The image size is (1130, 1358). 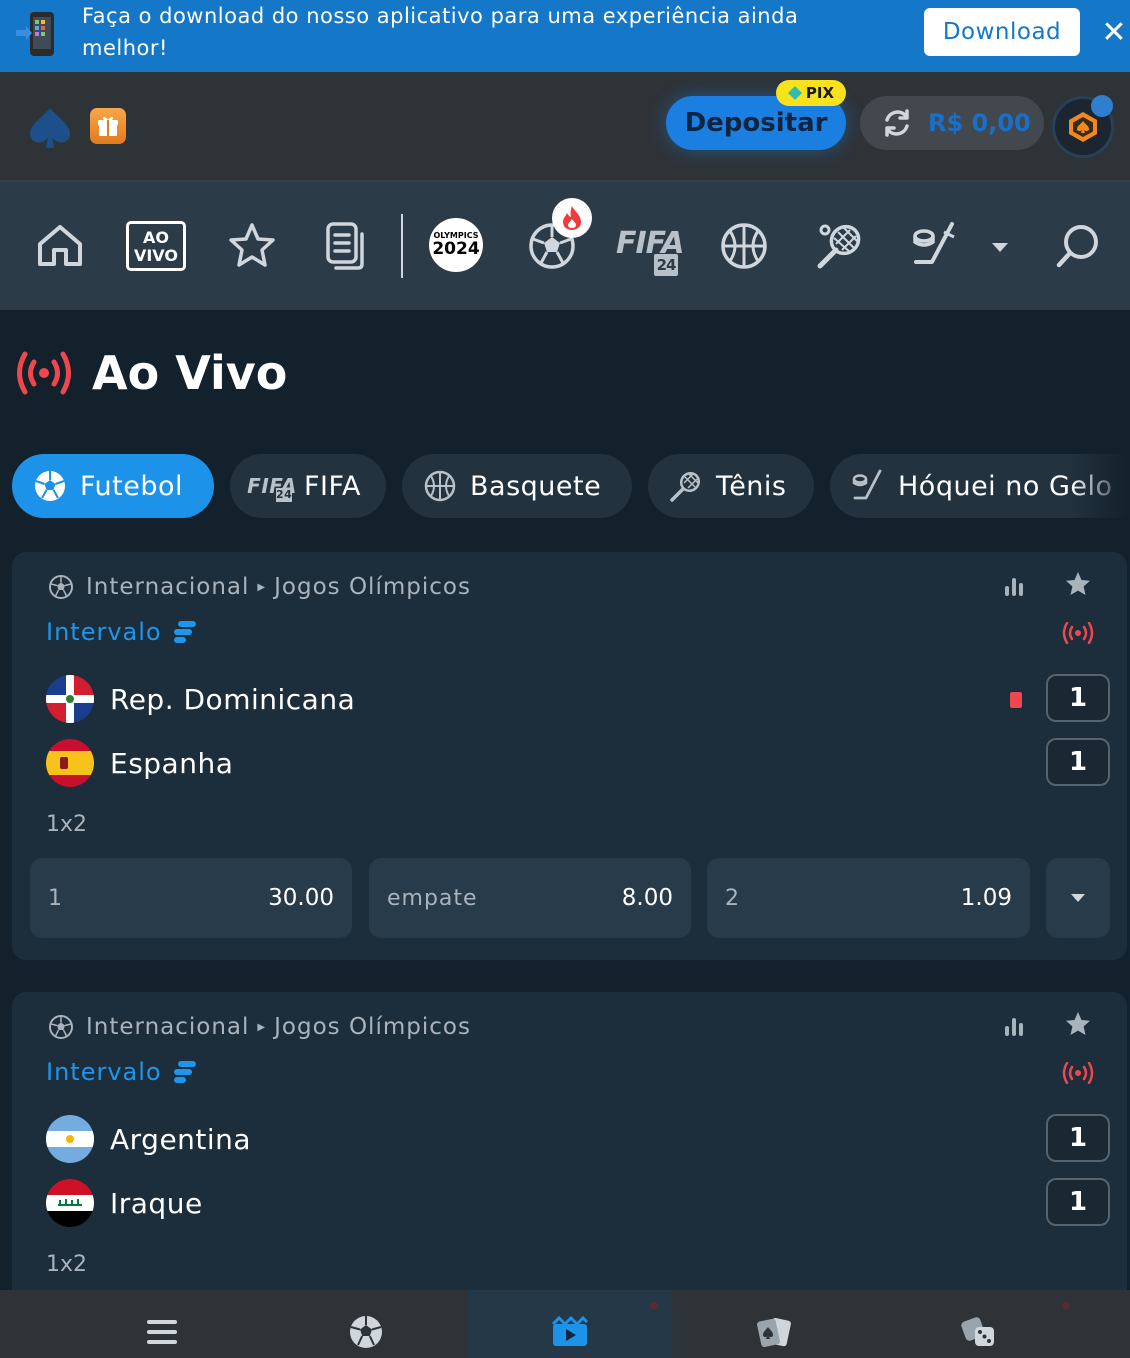 I want to click on balance-button: R$ 0,00, so click(x=952, y=123).